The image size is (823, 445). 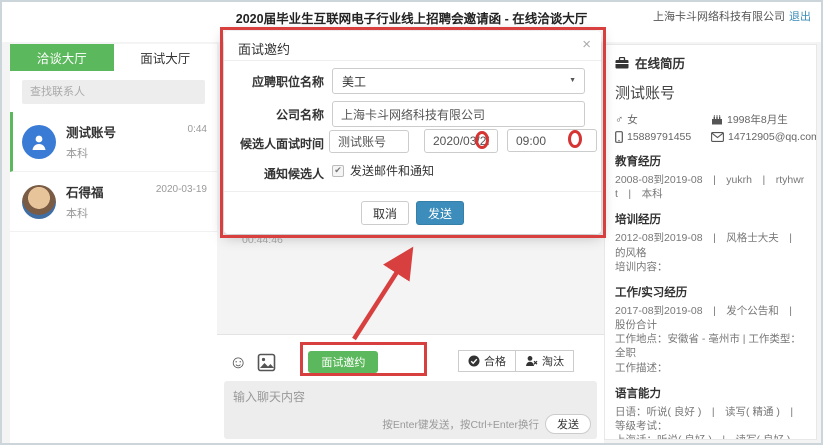 I want to click on header-account: 上海卡斗网络科技有限公司 退出, so click(x=732, y=16).